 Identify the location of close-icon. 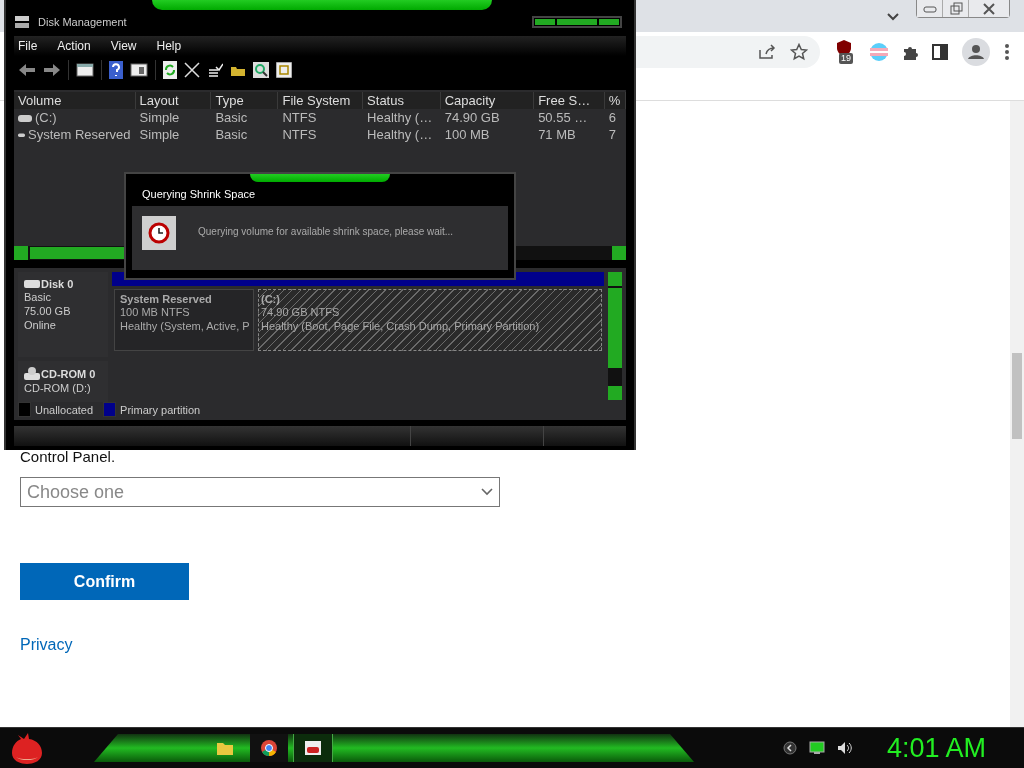
(989, 8).